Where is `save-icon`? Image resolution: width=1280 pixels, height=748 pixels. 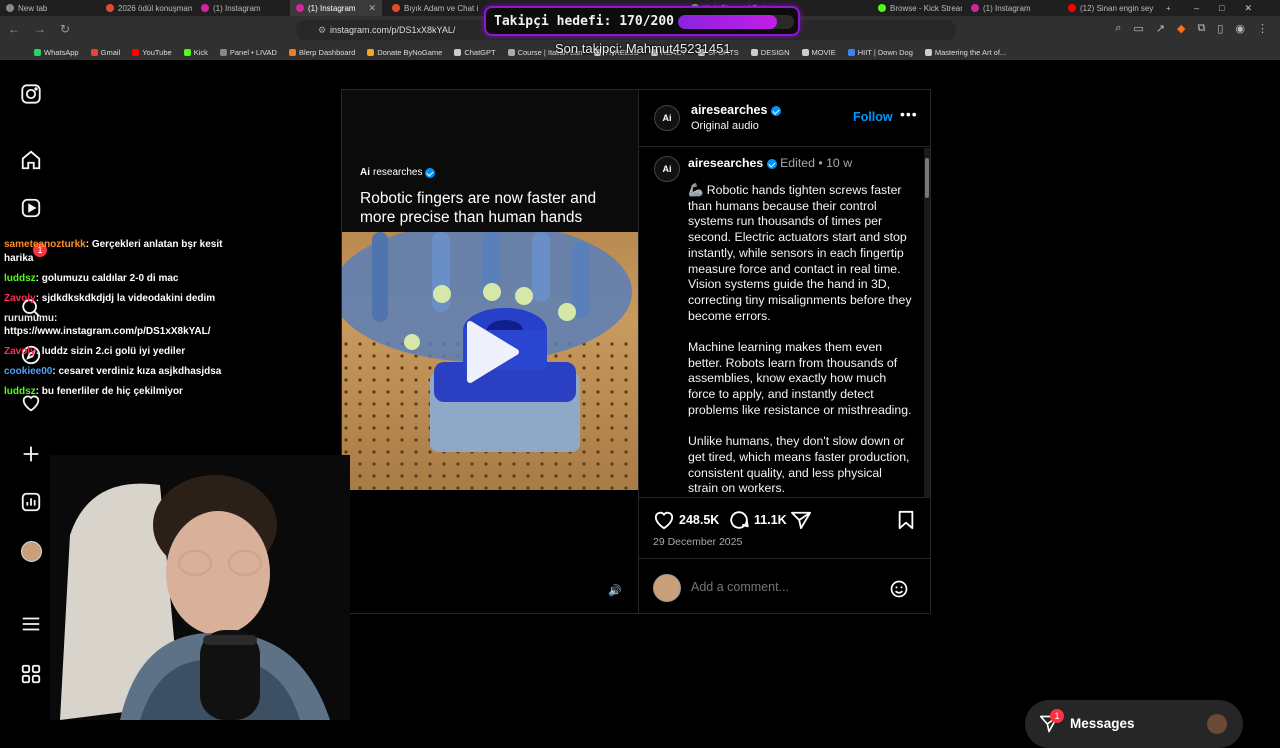 save-icon is located at coordinates (906, 520).